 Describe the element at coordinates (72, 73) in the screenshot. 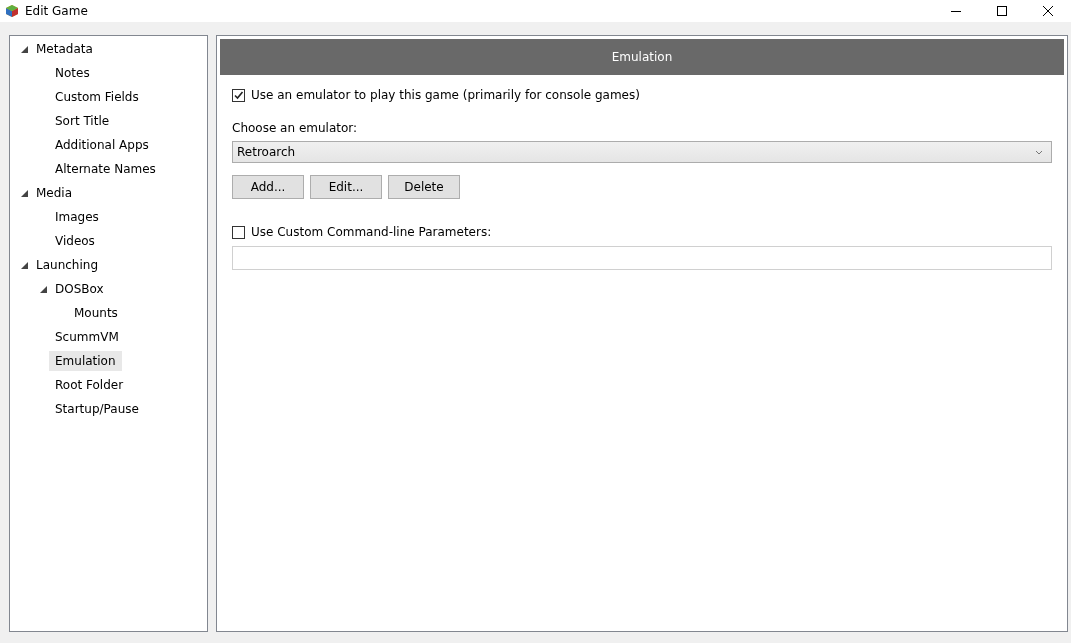

I see `tree-item: Notes` at that location.